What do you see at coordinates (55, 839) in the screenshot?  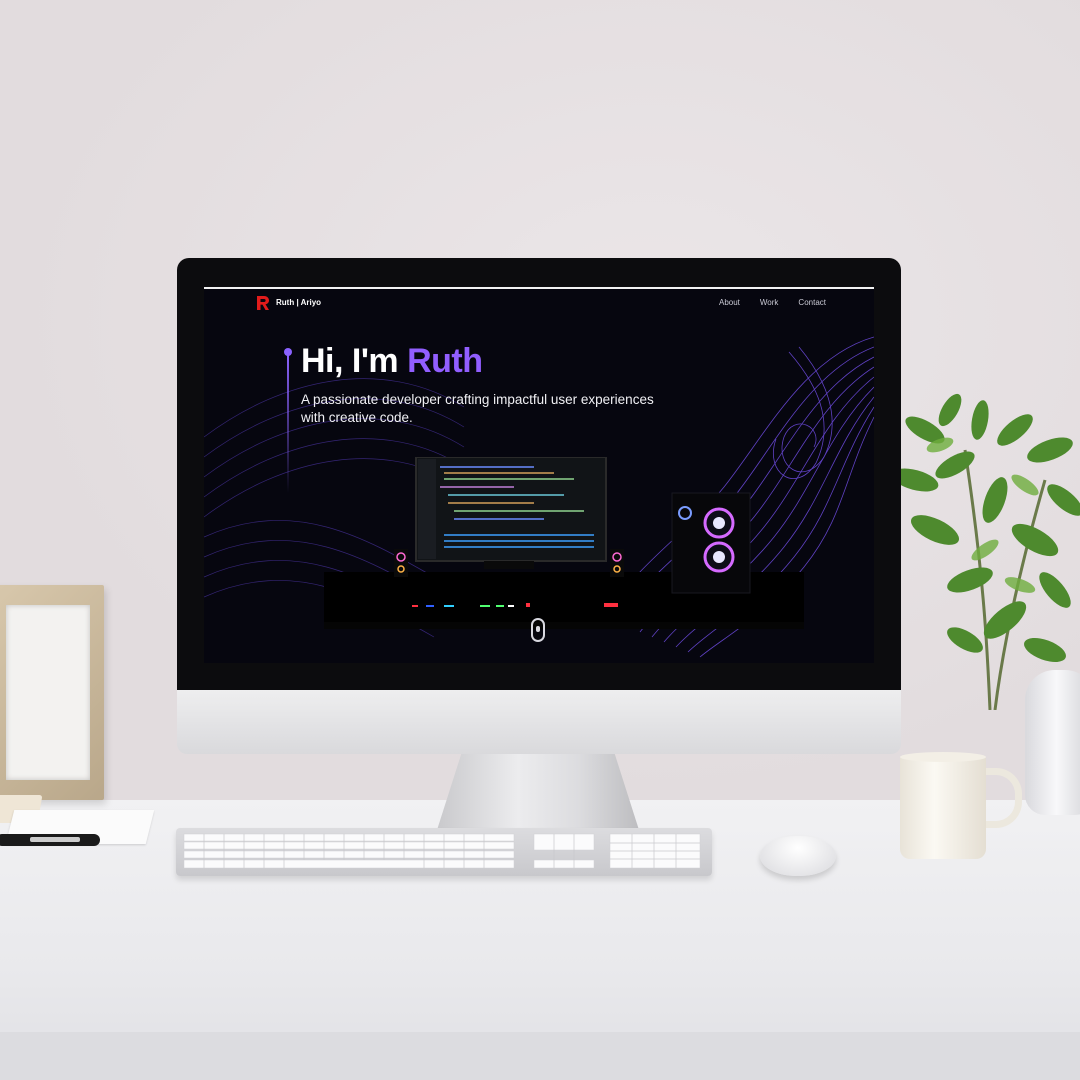 I see `pen-clip` at bounding box center [55, 839].